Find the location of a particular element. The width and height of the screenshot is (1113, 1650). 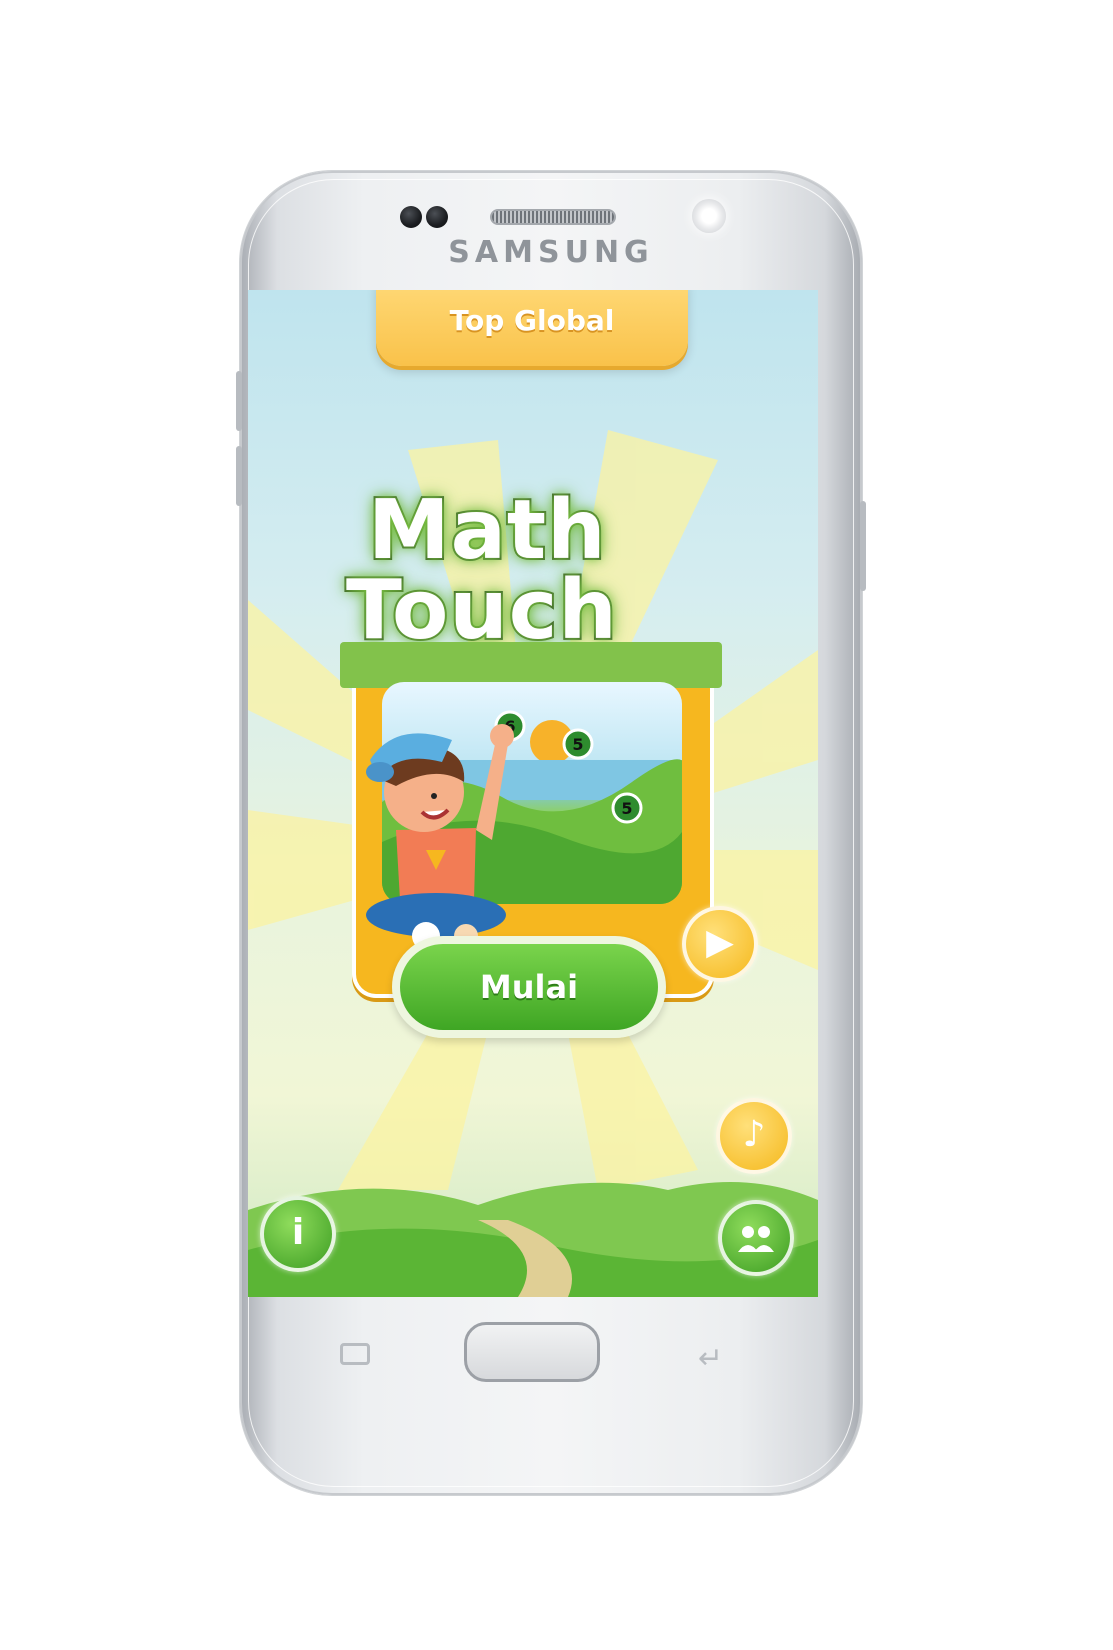

scene-number-2: 5 is located at coordinates (577, 744).